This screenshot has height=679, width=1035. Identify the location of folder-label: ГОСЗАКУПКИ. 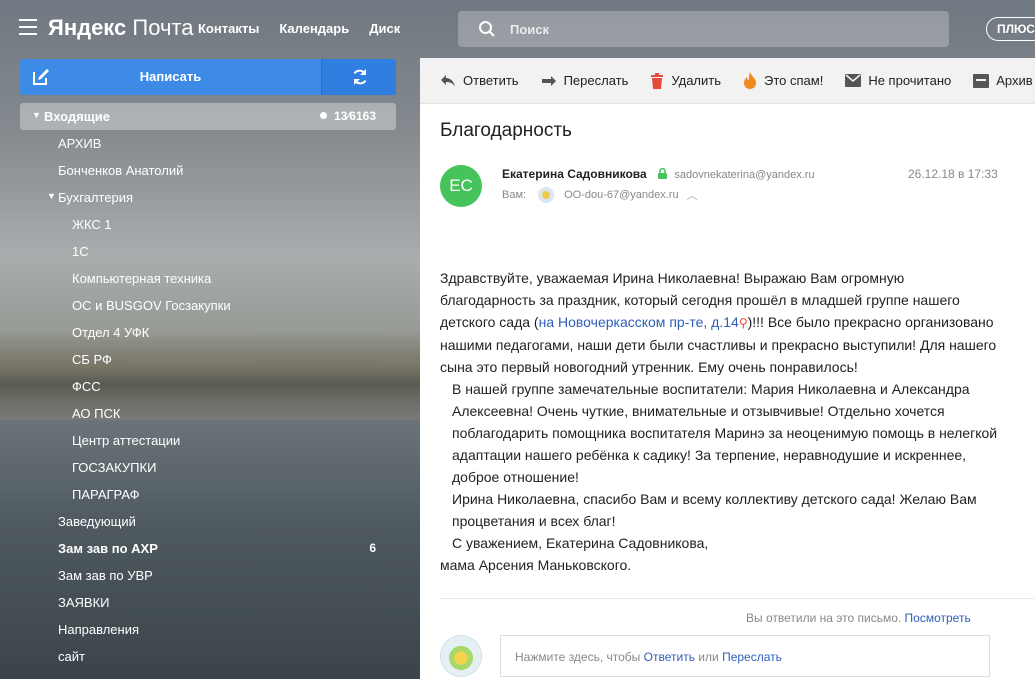
(114, 467).